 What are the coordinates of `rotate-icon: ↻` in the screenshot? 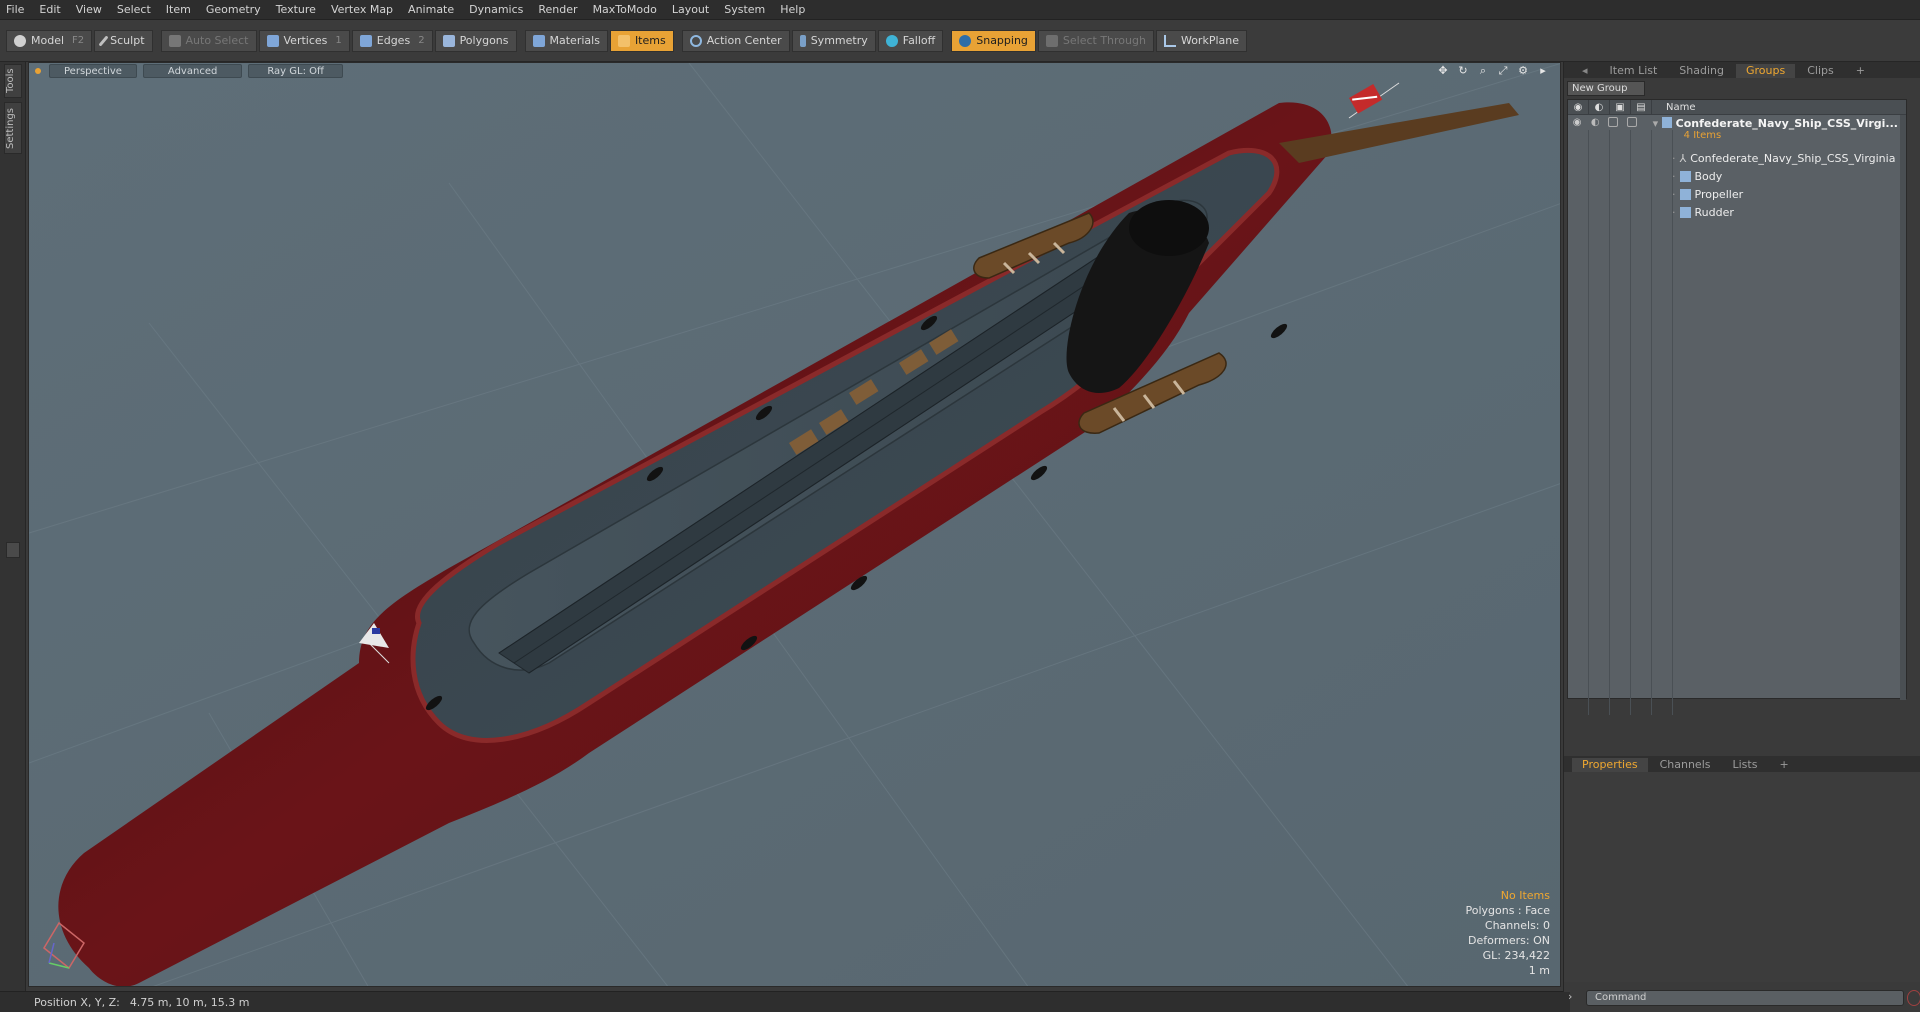 It's located at (1463, 71).